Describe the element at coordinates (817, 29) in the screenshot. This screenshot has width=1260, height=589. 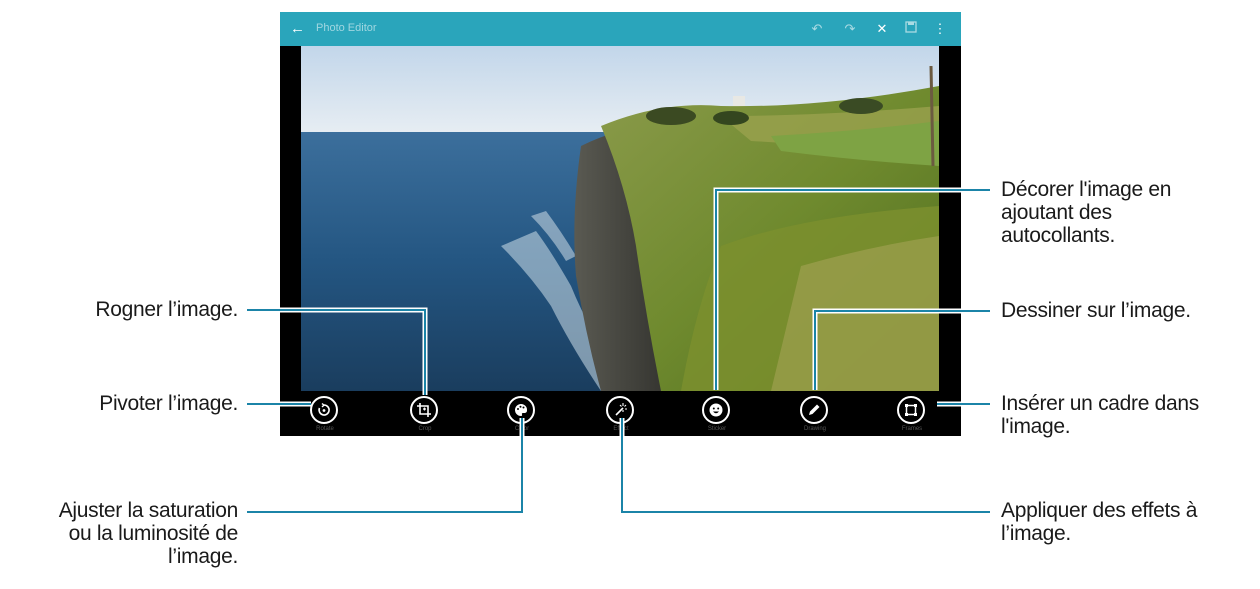
I see `undo-icon: ↶` at that location.